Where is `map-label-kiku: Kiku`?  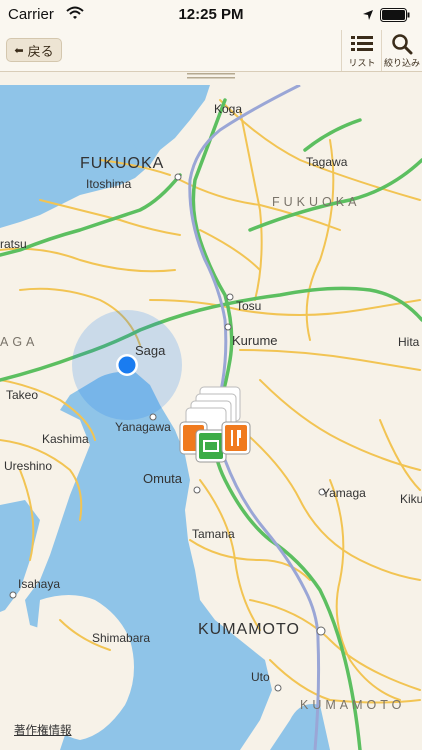 map-label-kiku: Kiku is located at coordinates (411, 499).